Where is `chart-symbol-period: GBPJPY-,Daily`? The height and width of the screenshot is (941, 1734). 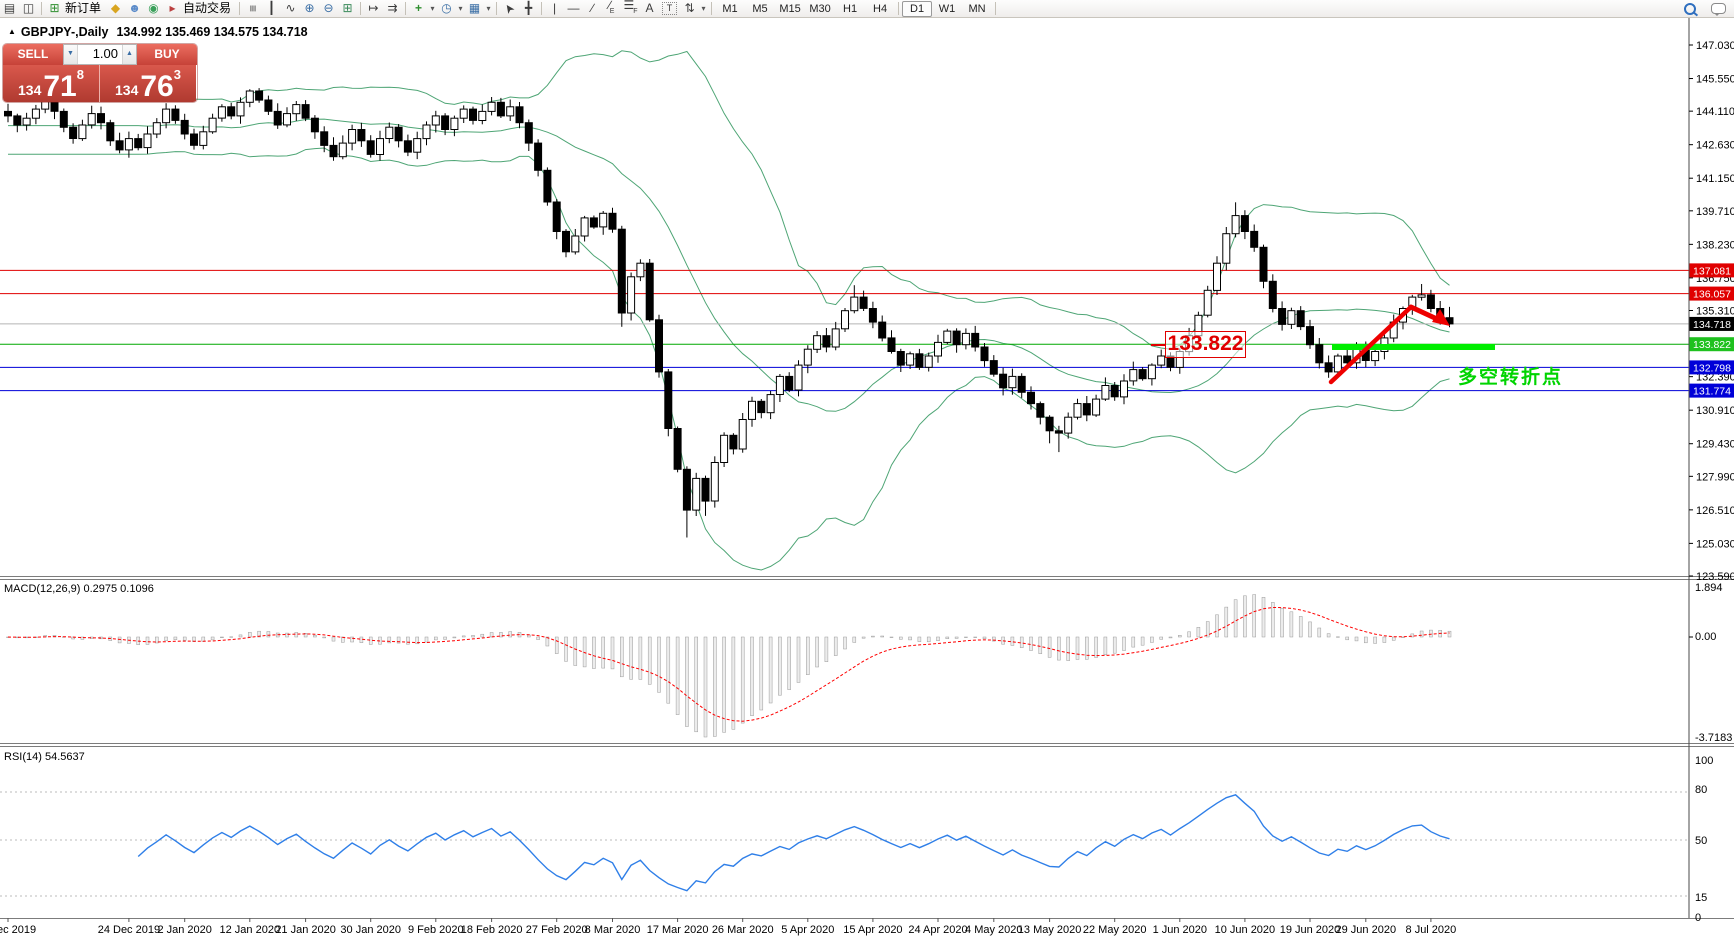 chart-symbol-period: GBPJPY-,Daily is located at coordinates (64, 32).